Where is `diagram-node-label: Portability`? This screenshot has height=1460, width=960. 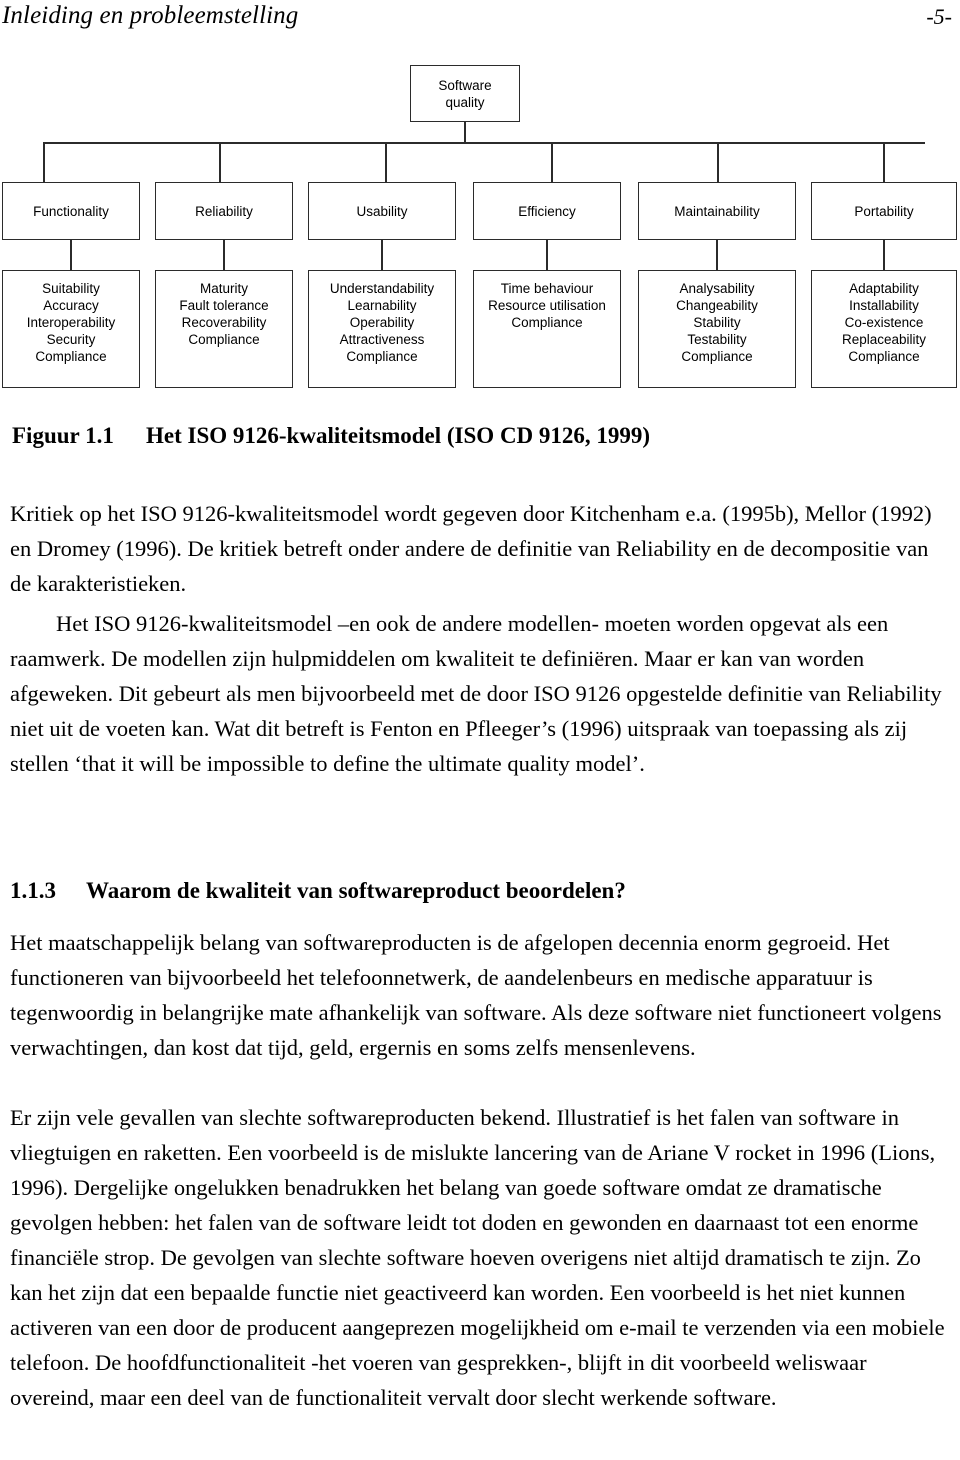 diagram-node-label: Portability is located at coordinates (884, 211).